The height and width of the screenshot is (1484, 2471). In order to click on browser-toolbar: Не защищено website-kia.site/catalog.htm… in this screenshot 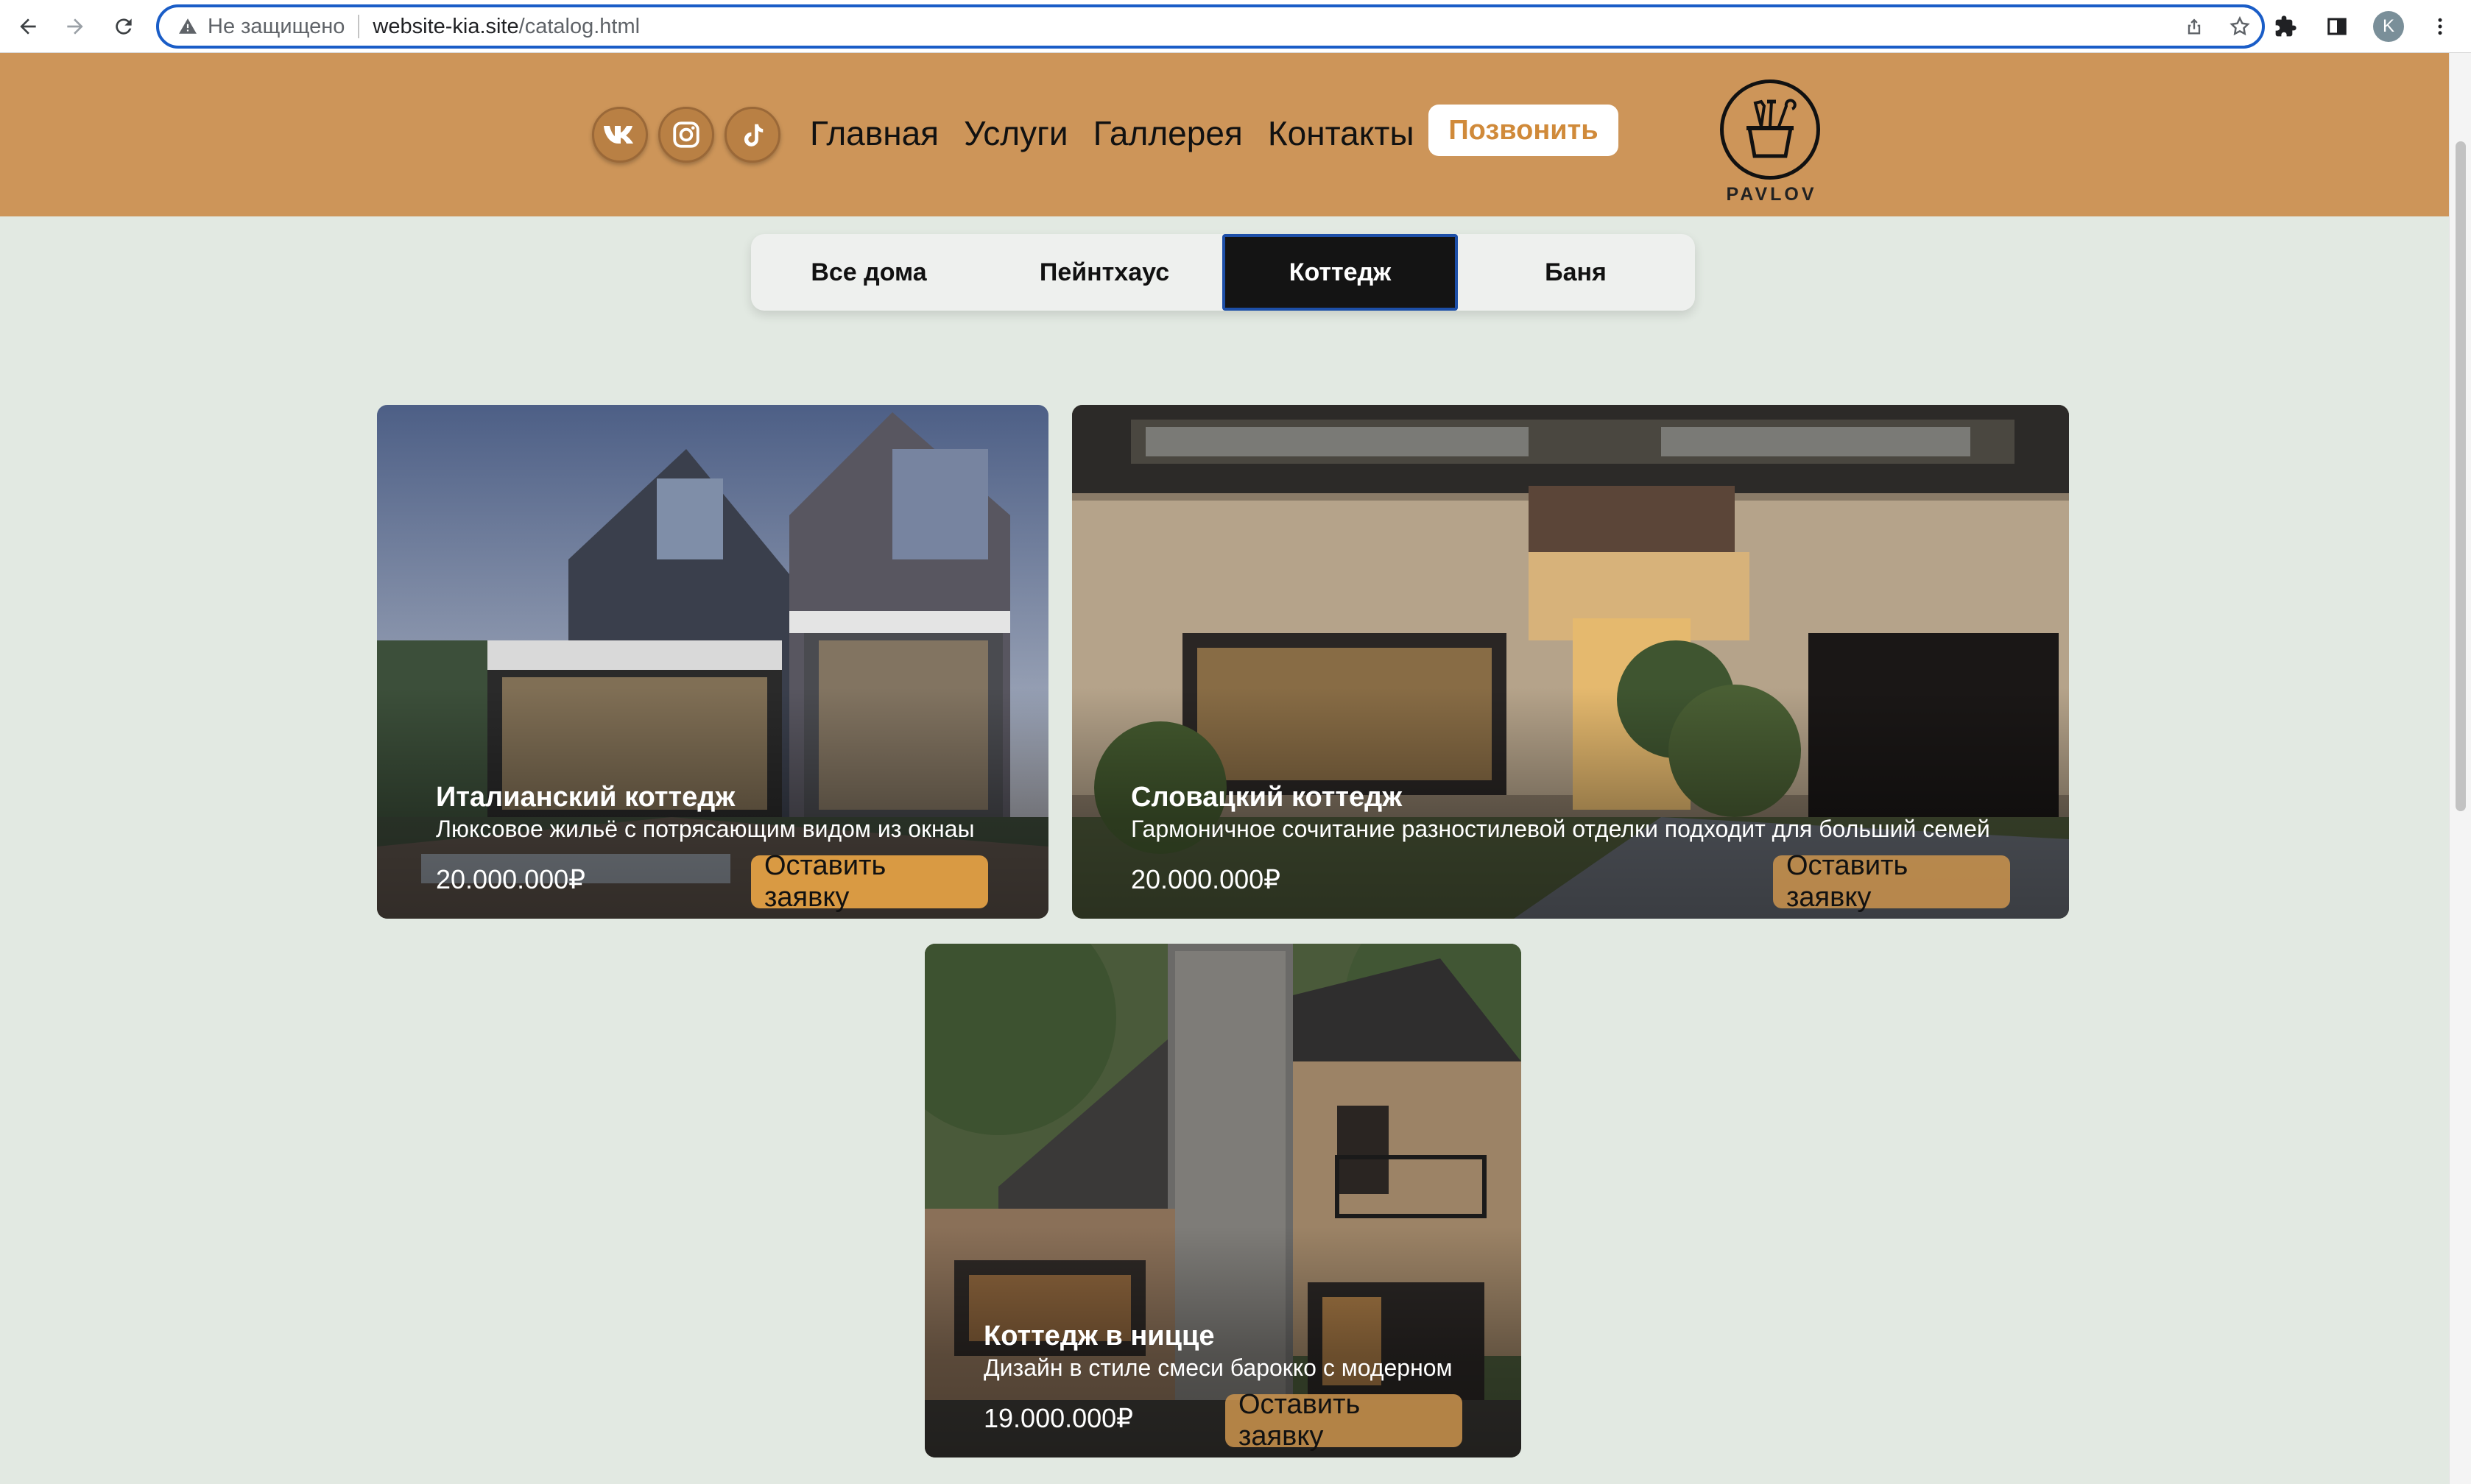, I will do `click(1235, 26)`.